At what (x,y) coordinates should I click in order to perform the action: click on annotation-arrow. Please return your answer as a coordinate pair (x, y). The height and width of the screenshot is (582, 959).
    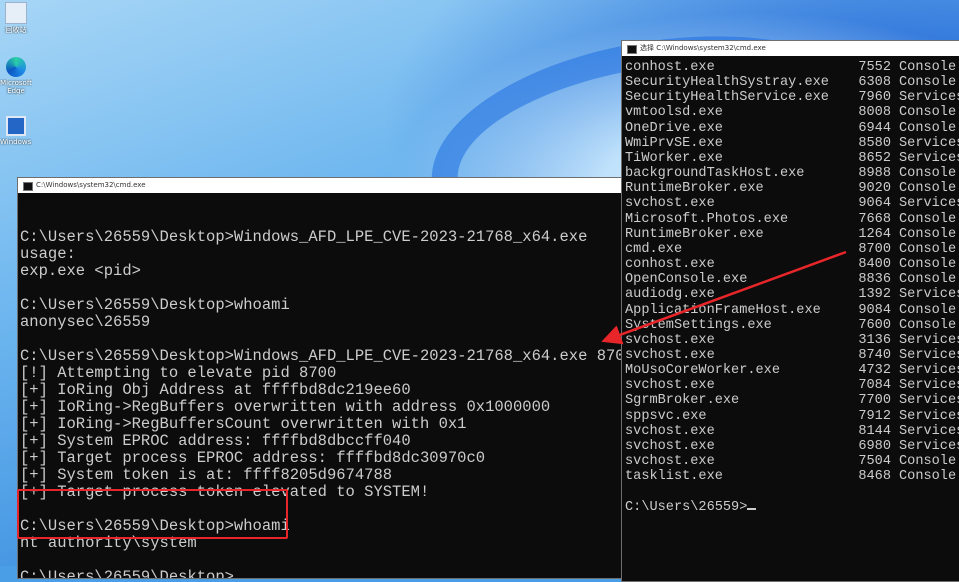
    Looking at the image, I should click on (724, 297).